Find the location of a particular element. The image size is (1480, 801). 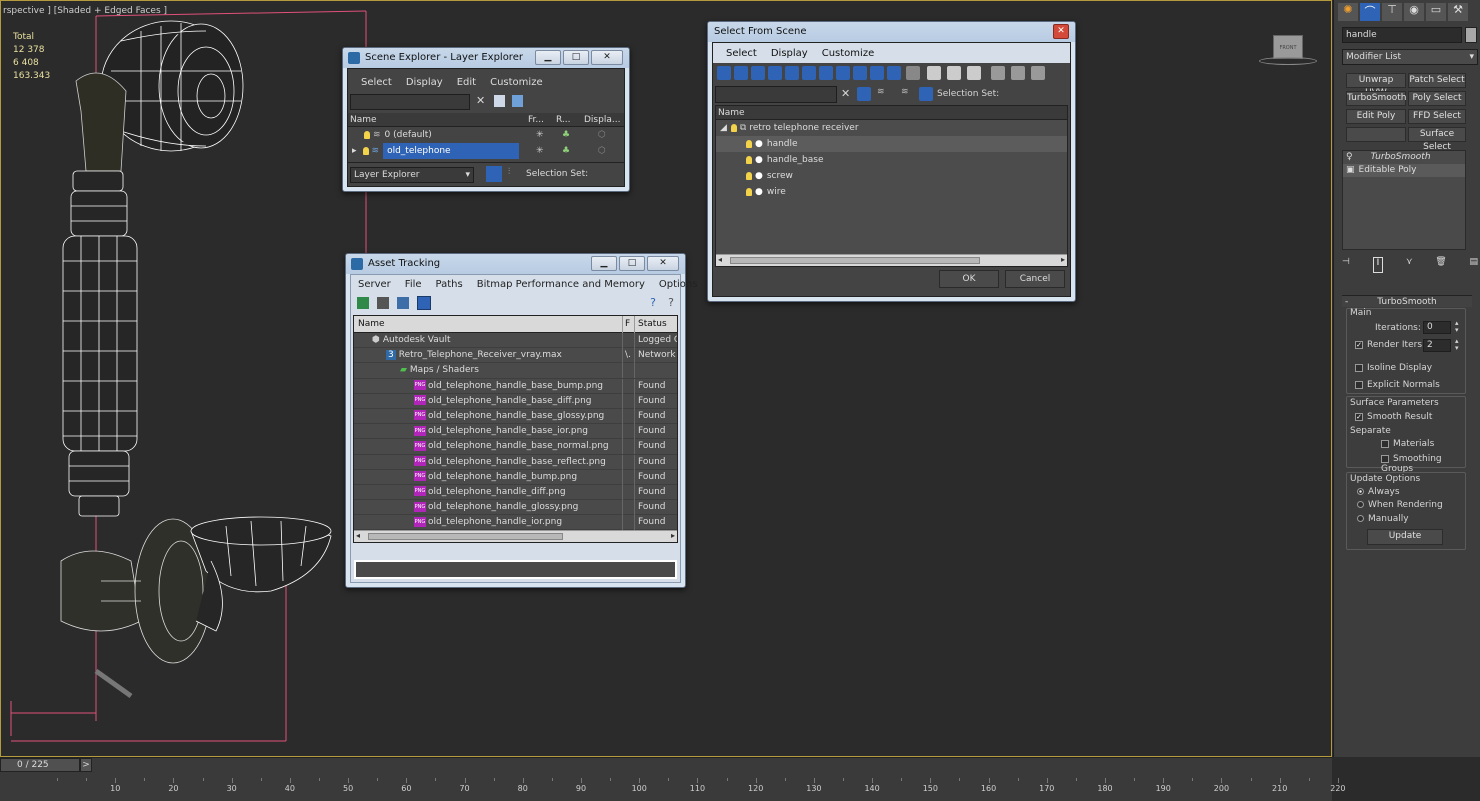

scroll-left-icon: ◂ is located at coordinates (720, 259).